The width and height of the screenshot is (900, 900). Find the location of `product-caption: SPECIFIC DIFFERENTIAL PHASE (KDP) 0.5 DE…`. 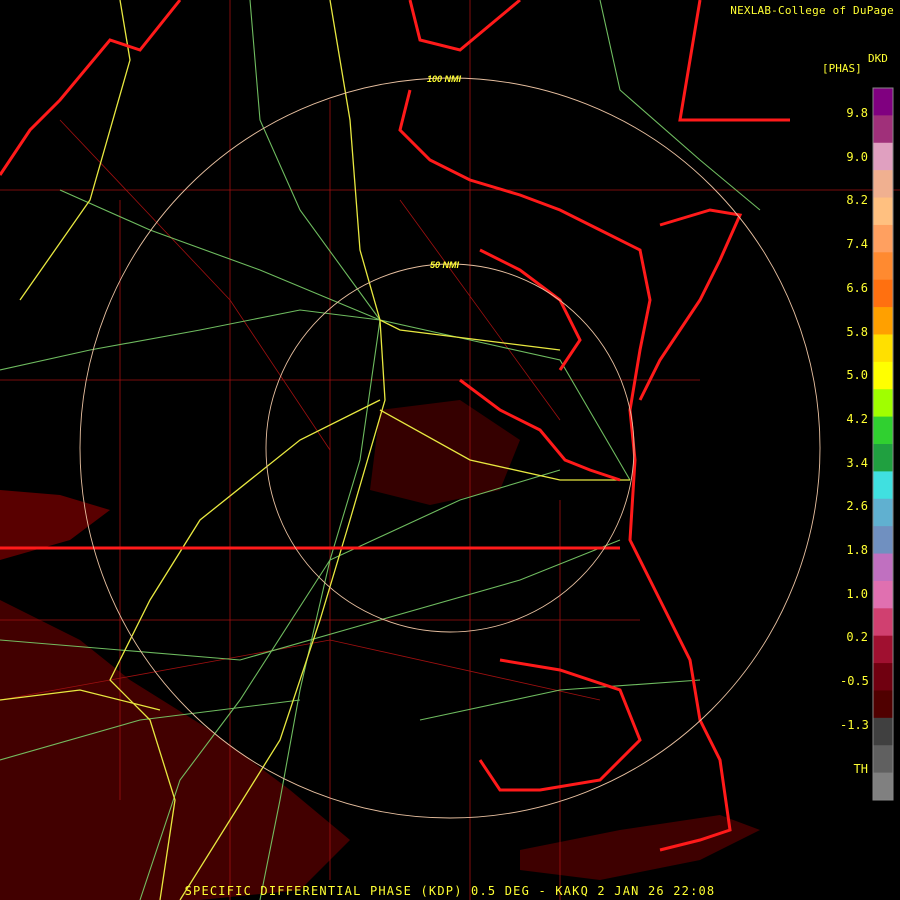

product-caption: SPECIFIC DIFFERENTIAL PHASE (KDP) 0.5 DE… is located at coordinates (450, 891).